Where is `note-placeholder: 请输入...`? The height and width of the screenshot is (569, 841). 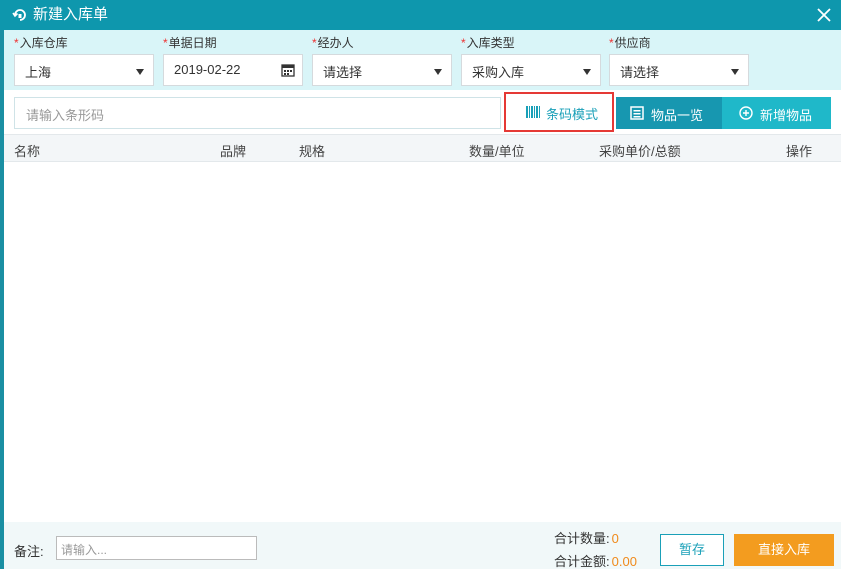
note-placeholder: 请输入... is located at coordinates (84, 550).